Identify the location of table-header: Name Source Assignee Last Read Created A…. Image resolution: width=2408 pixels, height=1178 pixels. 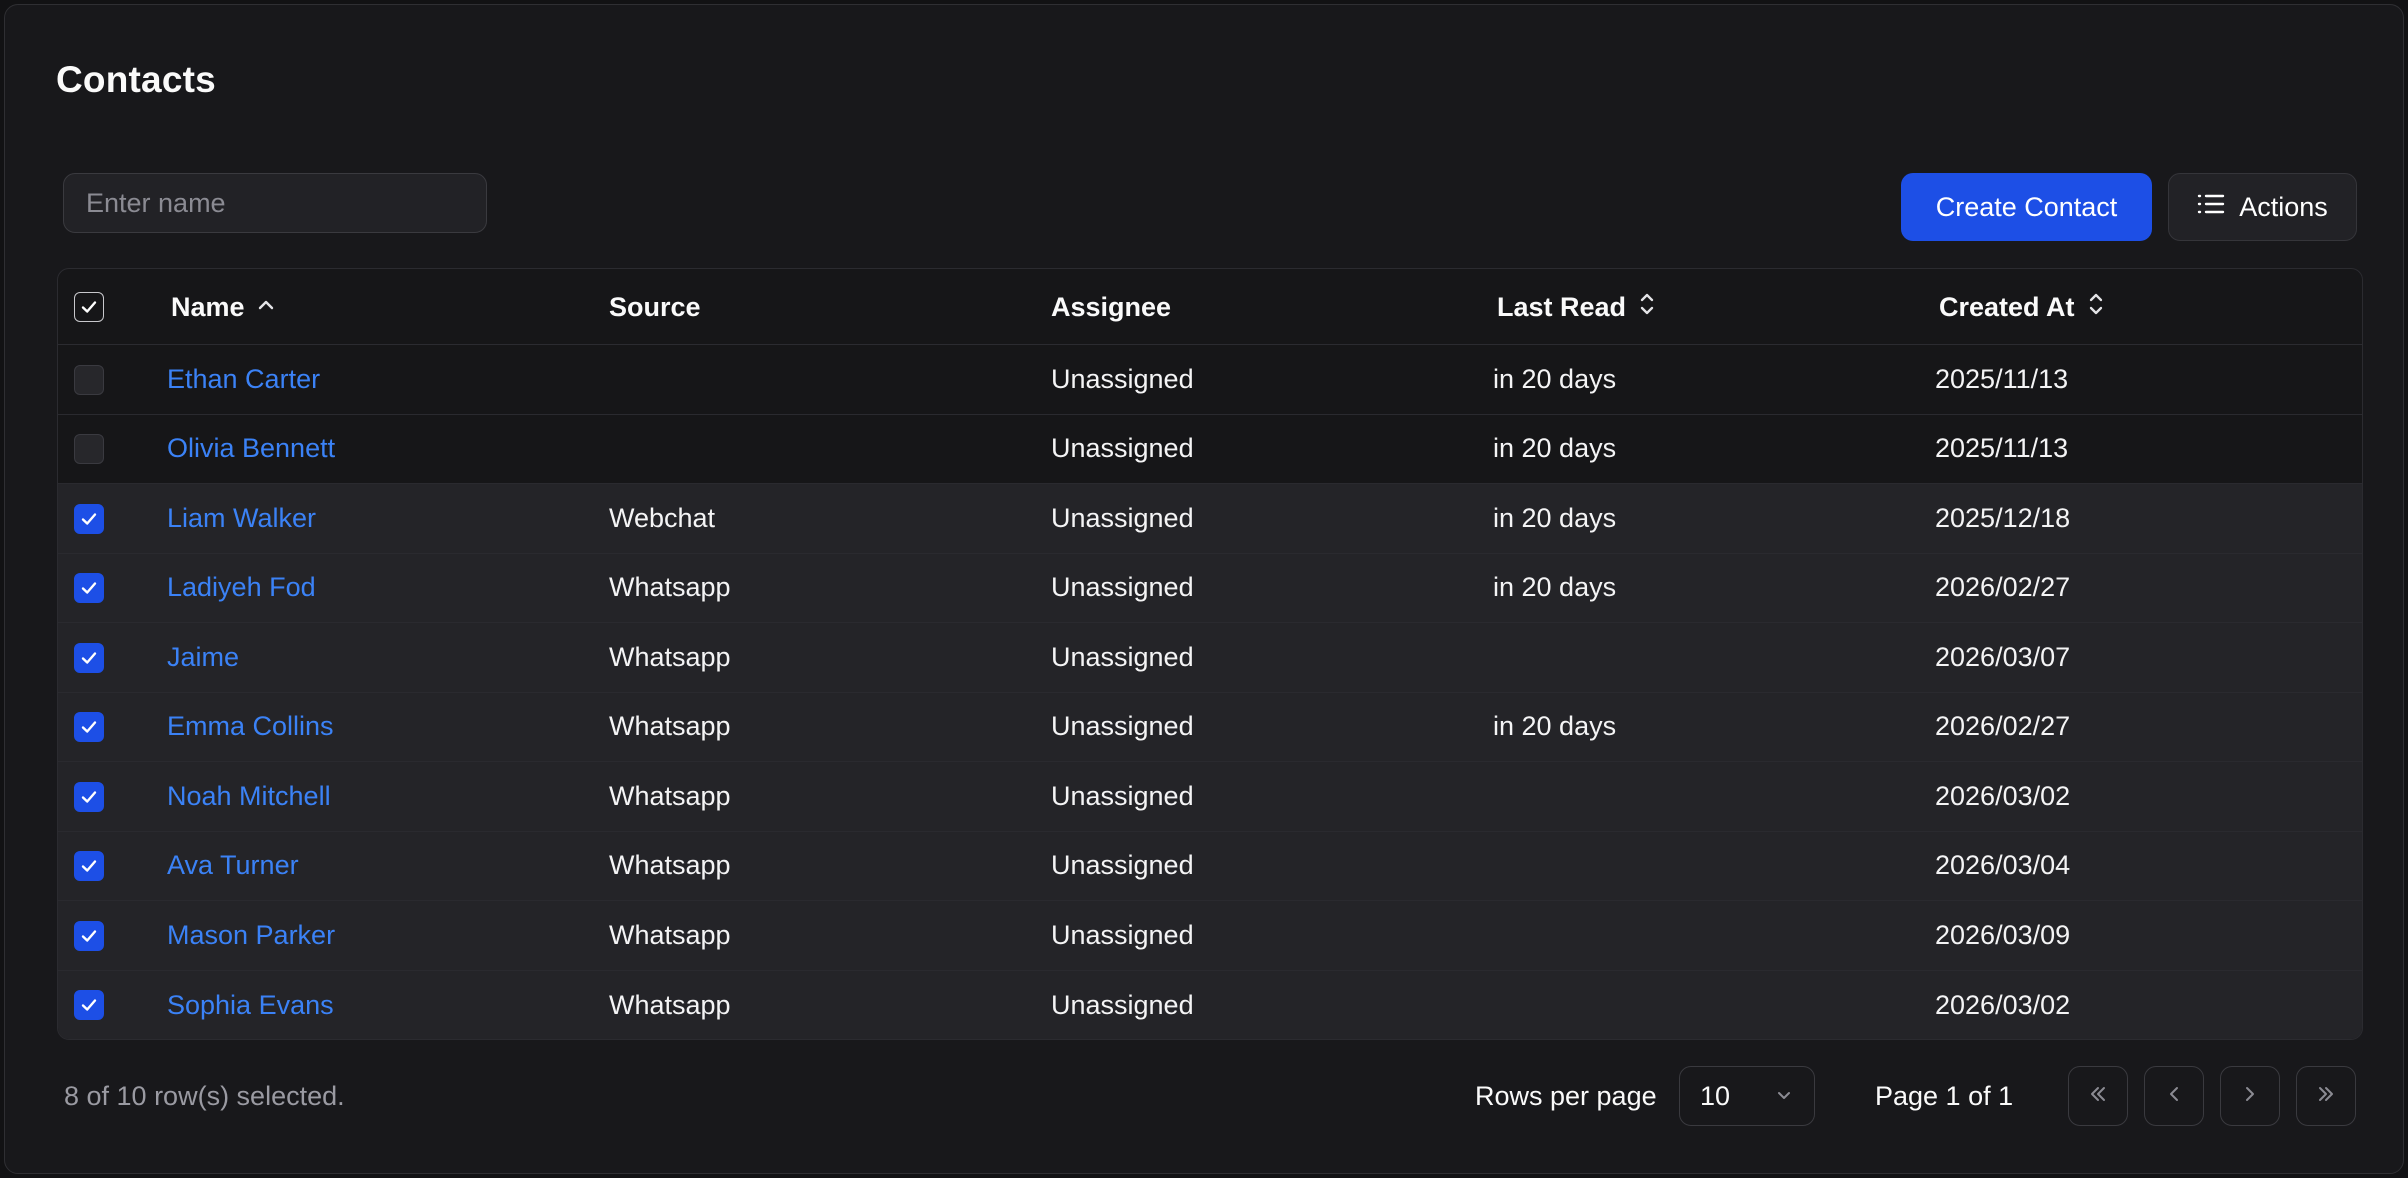
(1210, 307).